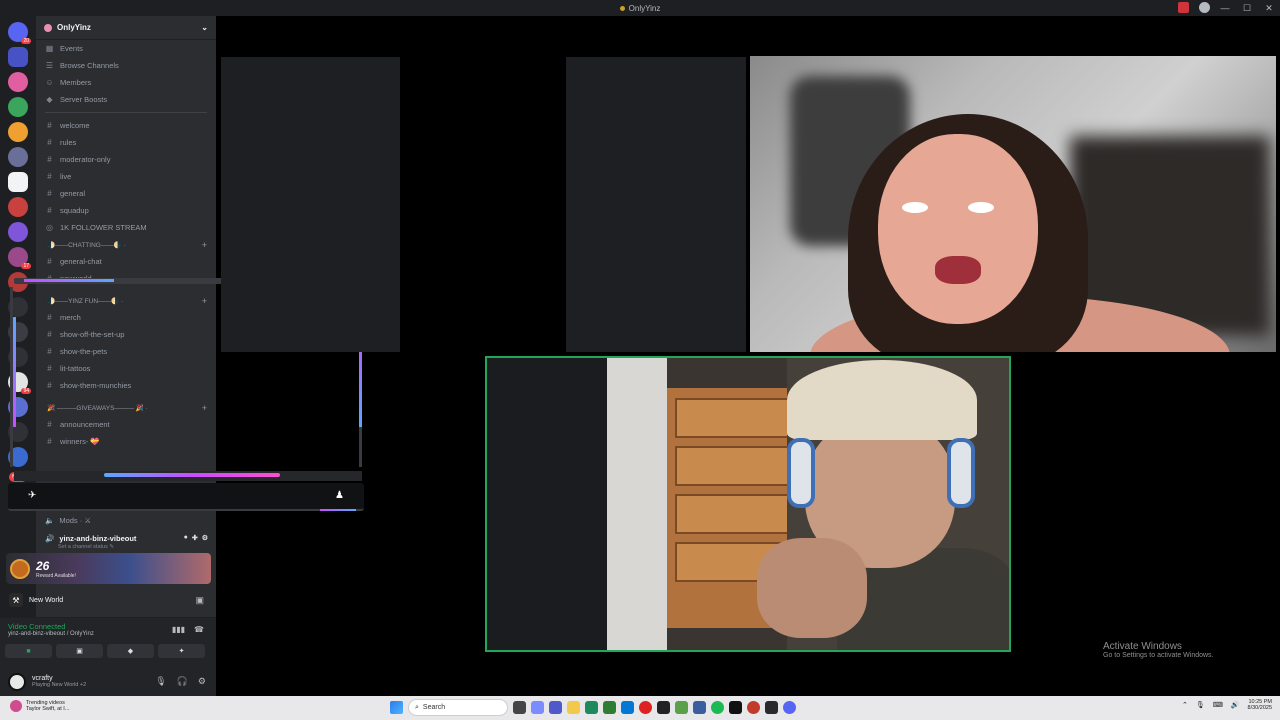 The width and height of the screenshot is (1280, 720). Describe the element at coordinates (1185, 705) in the screenshot. I see `chevron-up-icon: ⌃` at that location.